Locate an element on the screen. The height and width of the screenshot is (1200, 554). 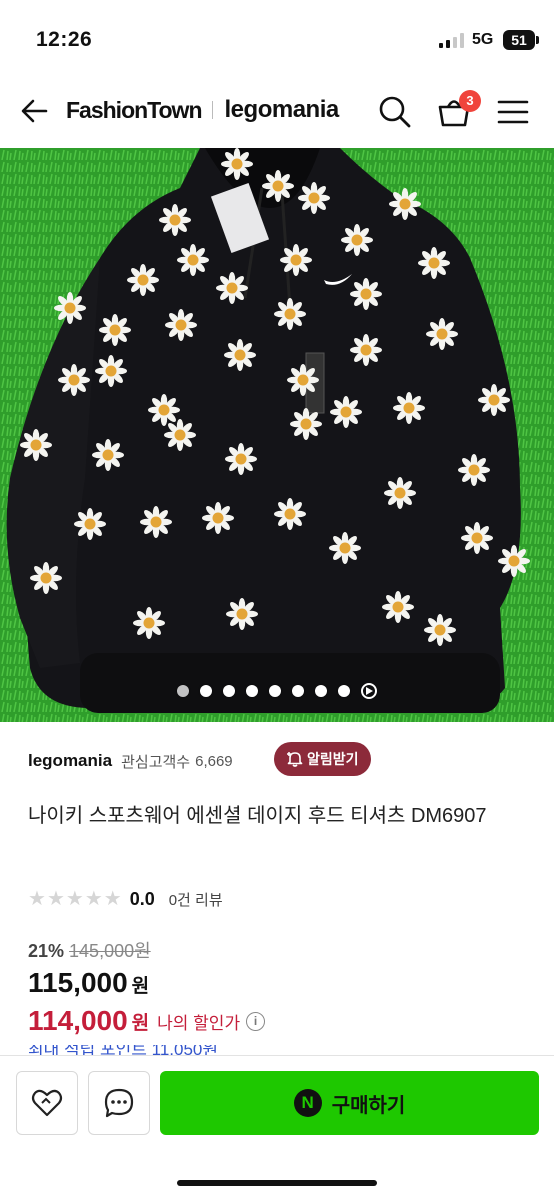
bottom-action-bar: N 구매하기 is located at coordinates (277, 1127).